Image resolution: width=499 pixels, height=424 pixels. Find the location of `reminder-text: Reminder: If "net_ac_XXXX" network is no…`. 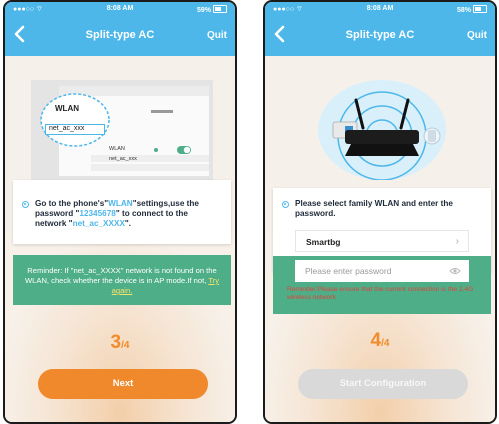

reminder-text: Reminder: If "net_ac_XXXX" network is no… is located at coordinates (120, 275).